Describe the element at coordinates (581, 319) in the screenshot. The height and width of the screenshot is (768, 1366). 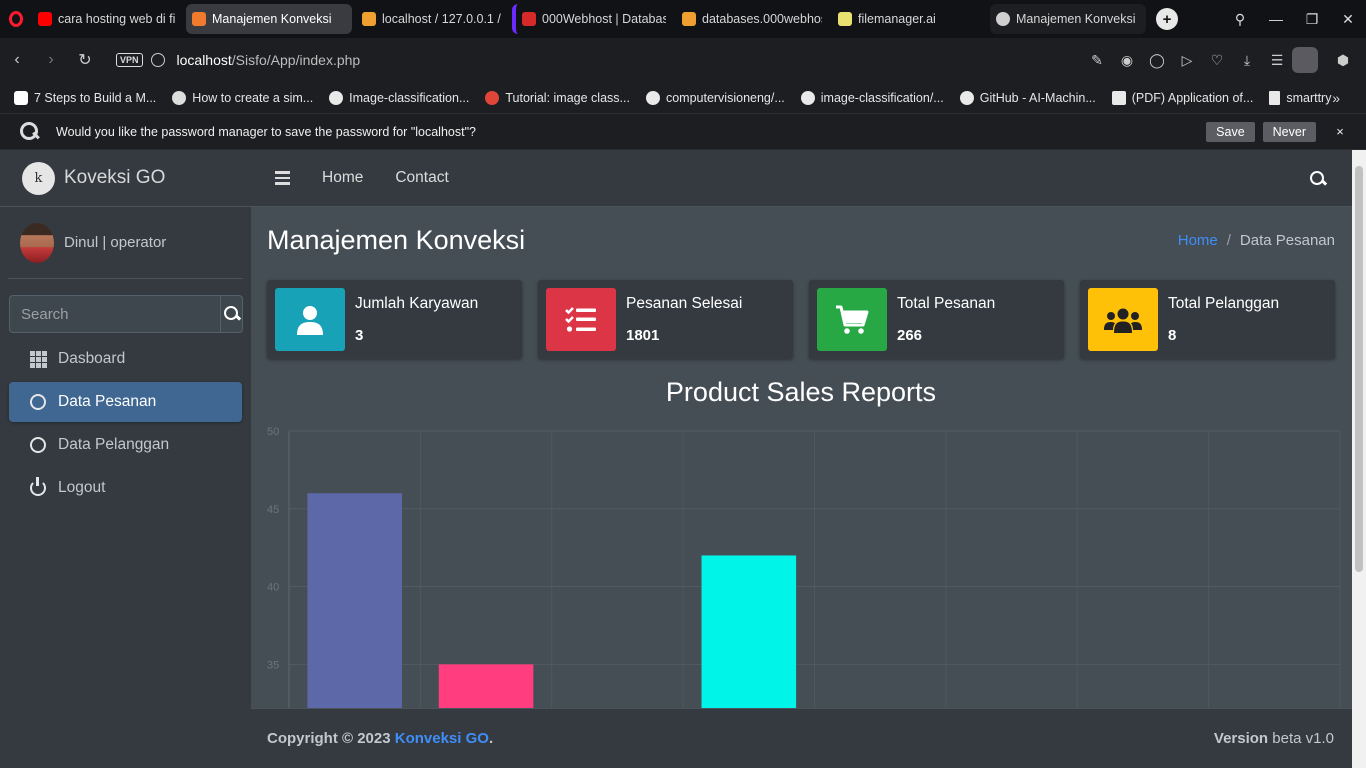
I see `tasks-icon` at that location.